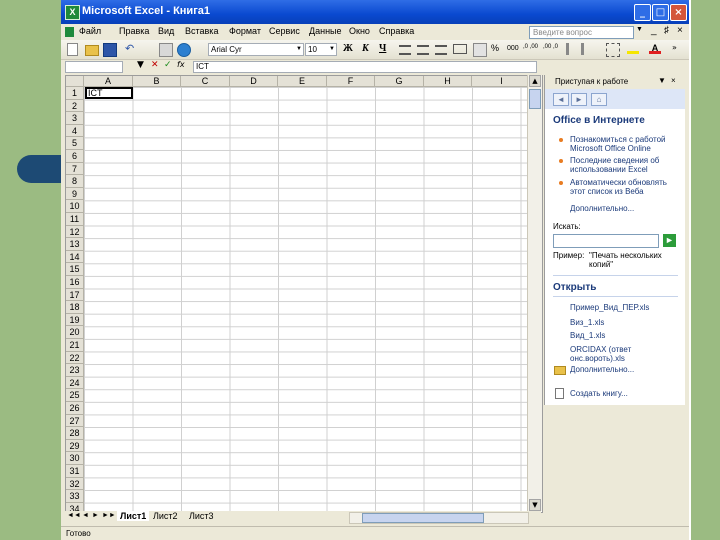 This screenshot has width=720, height=540. I want to click on undo-icon: ↶, so click(130, 49).